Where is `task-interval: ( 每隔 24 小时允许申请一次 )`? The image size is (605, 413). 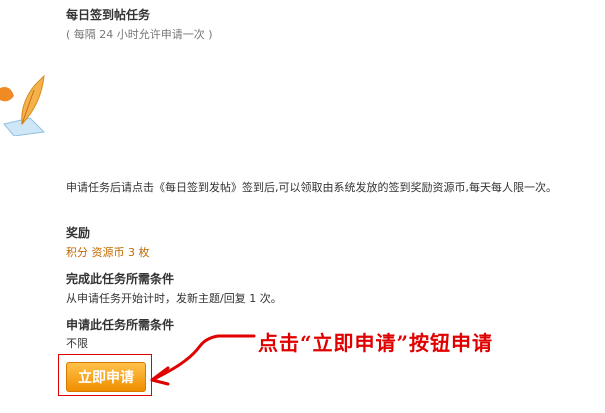 task-interval: ( 每隔 24 小时允许申请一次 ) is located at coordinates (139, 34).